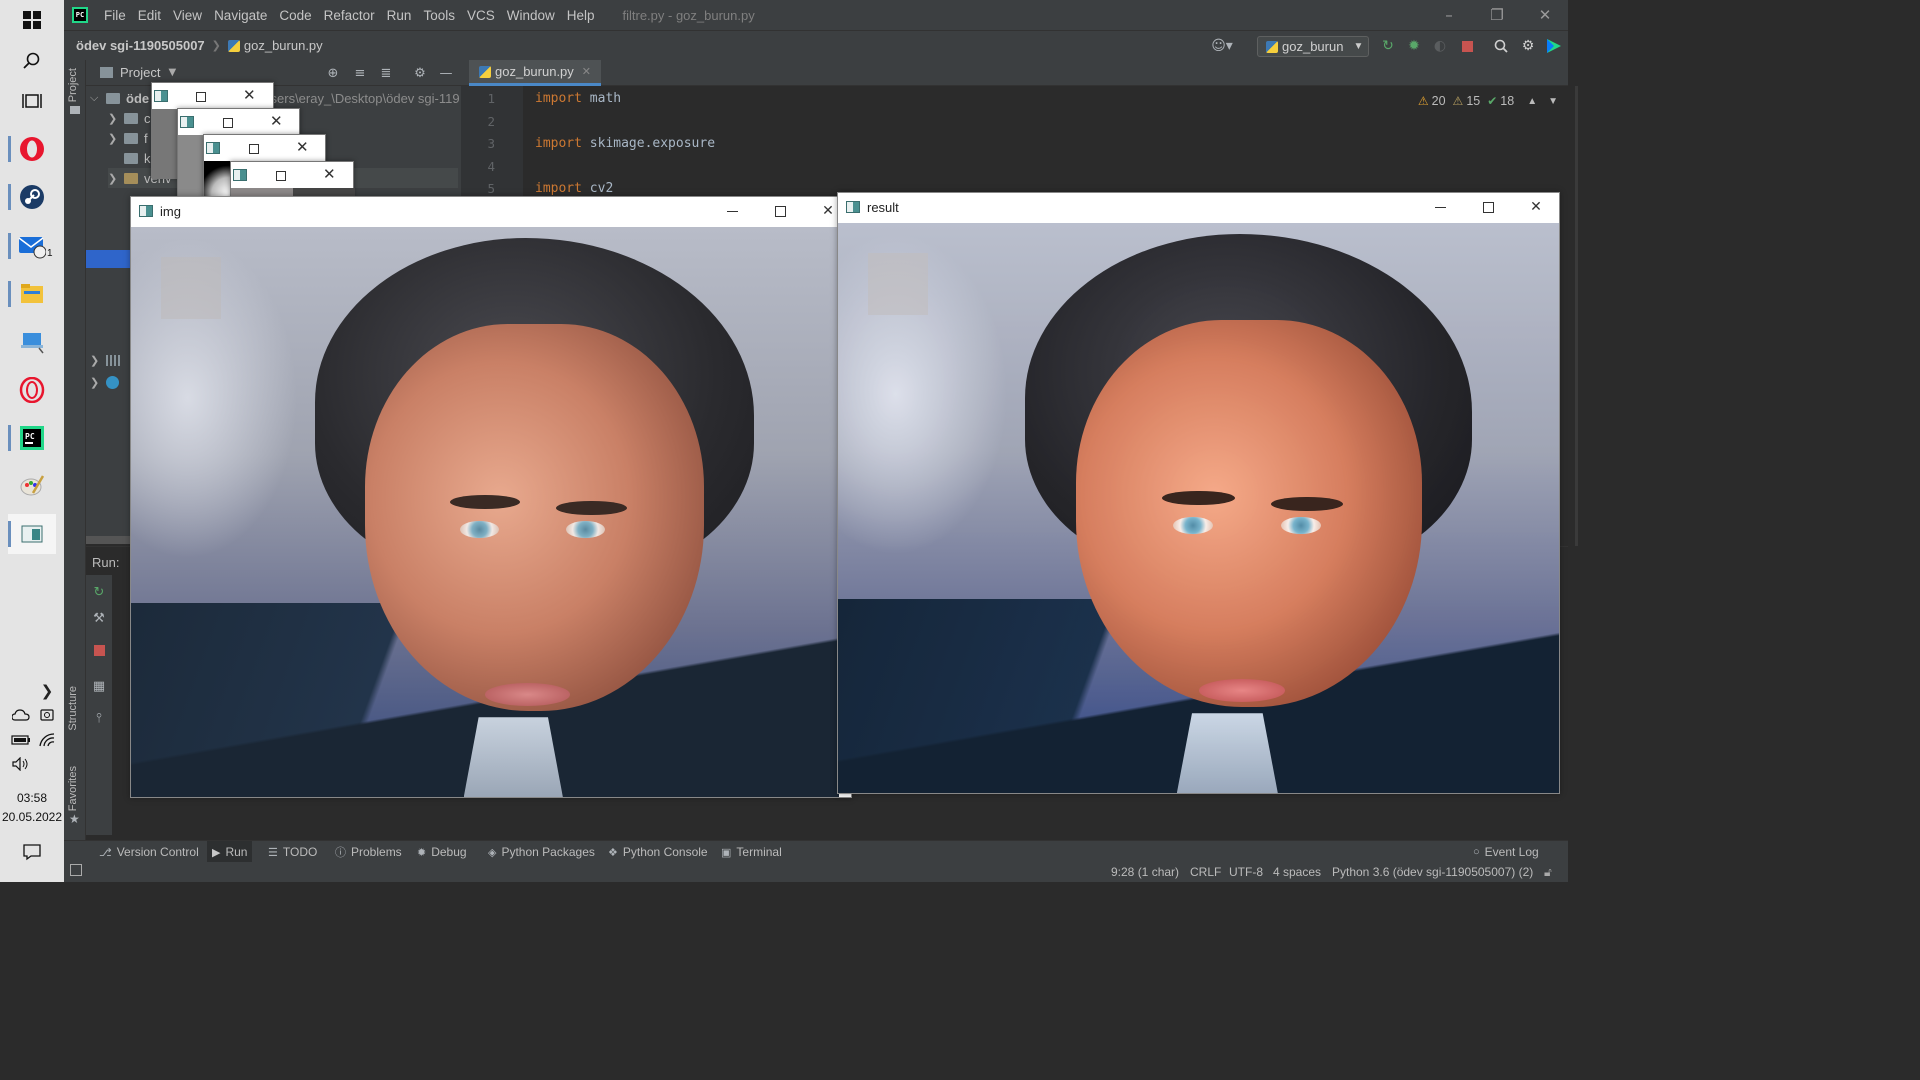 This screenshot has height=1080, width=1920. What do you see at coordinates (1222, 46) in the screenshot?
I see `vcs-user-icon: ☺▾` at bounding box center [1222, 46].